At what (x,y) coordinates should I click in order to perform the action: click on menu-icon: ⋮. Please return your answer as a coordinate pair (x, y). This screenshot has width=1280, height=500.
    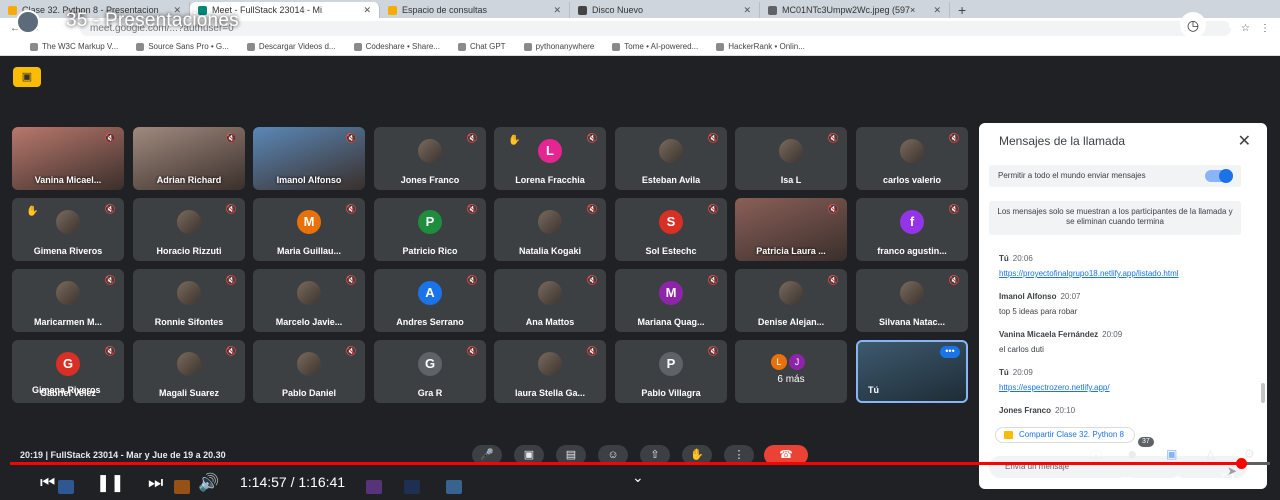
    Looking at the image, I should click on (1265, 28).